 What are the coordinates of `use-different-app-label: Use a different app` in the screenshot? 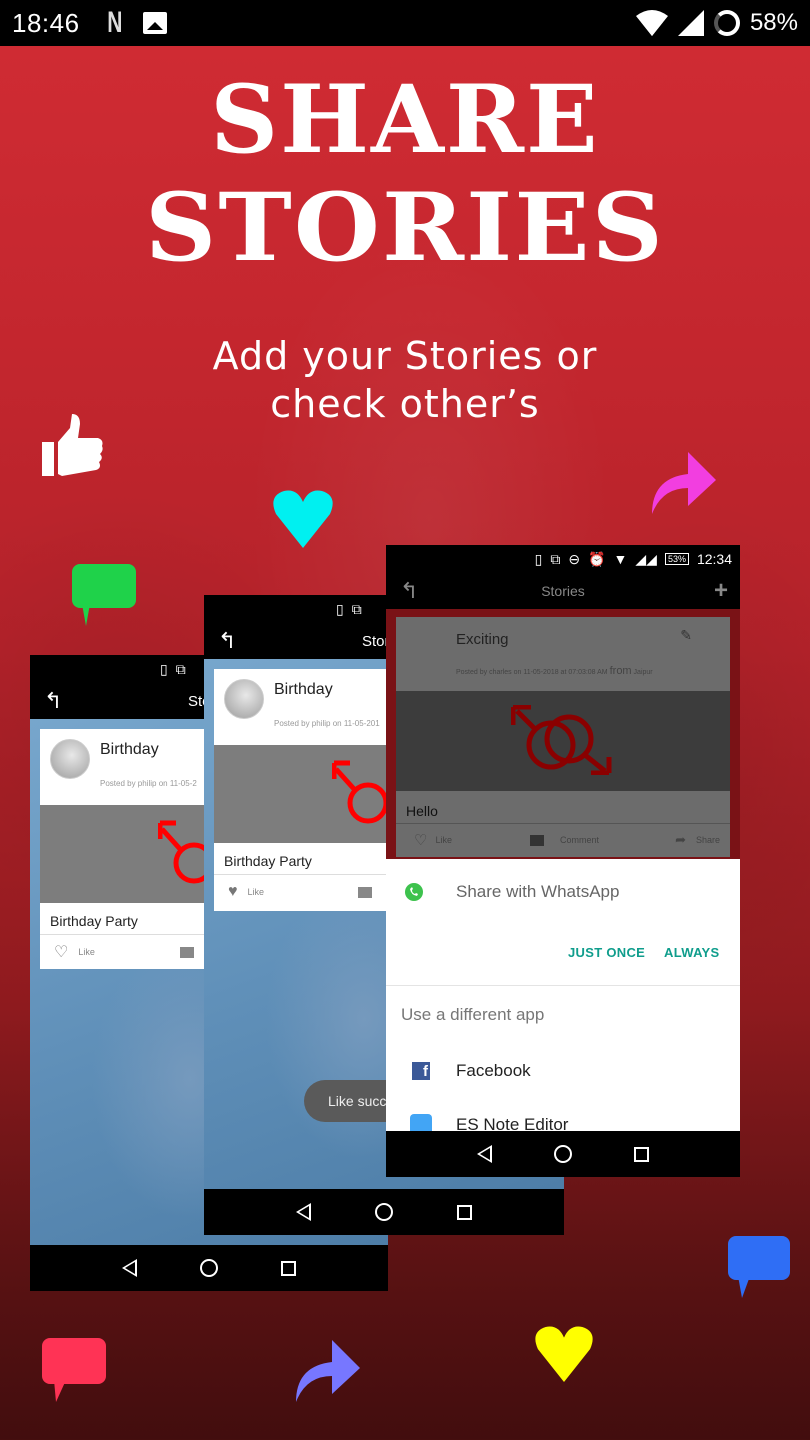 It's located at (473, 1014).